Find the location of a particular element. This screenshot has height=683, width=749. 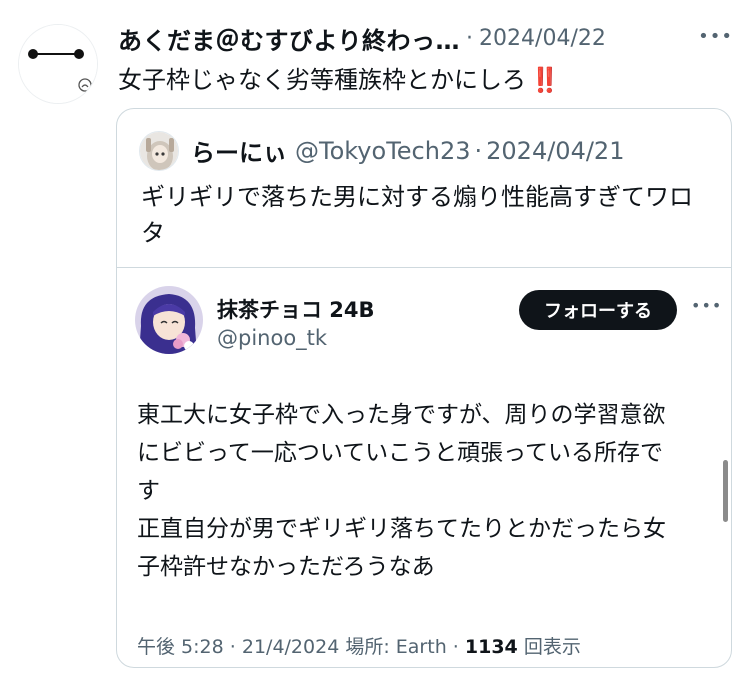

quote-header: らーにぃ @TokyoTech23 · 2024/04/21 is located at coordinates (407, 150).